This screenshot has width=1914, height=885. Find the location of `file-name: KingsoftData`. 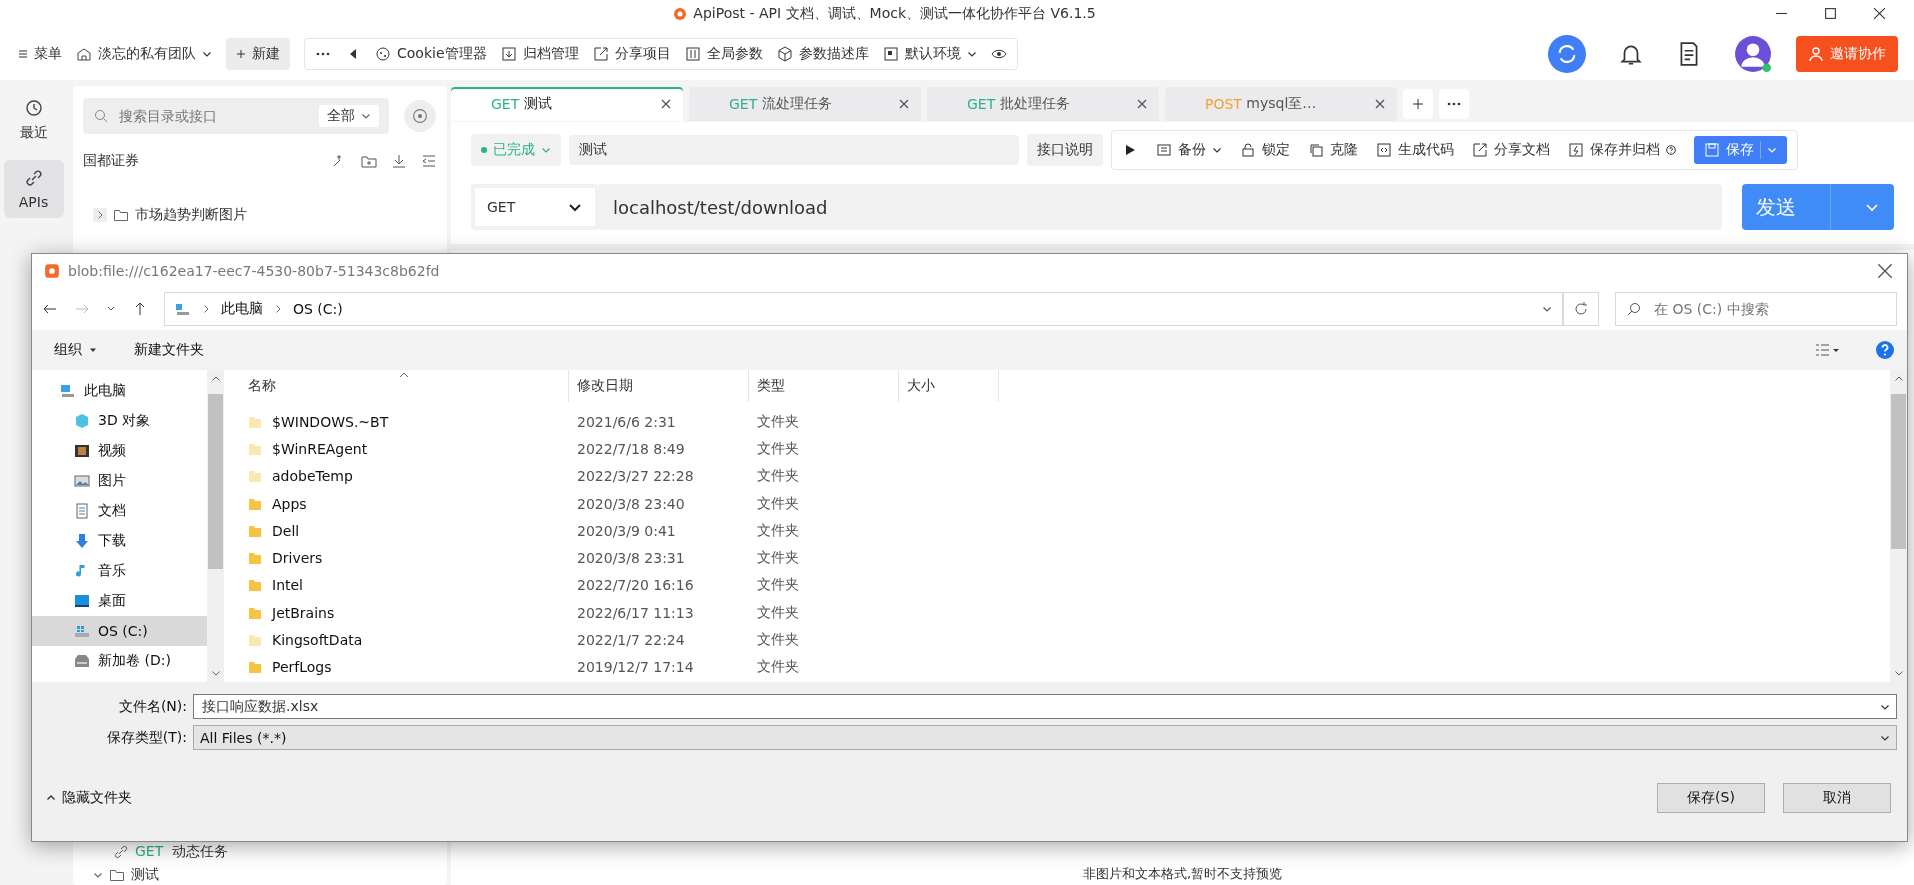

file-name: KingsoftData is located at coordinates (317, 640).